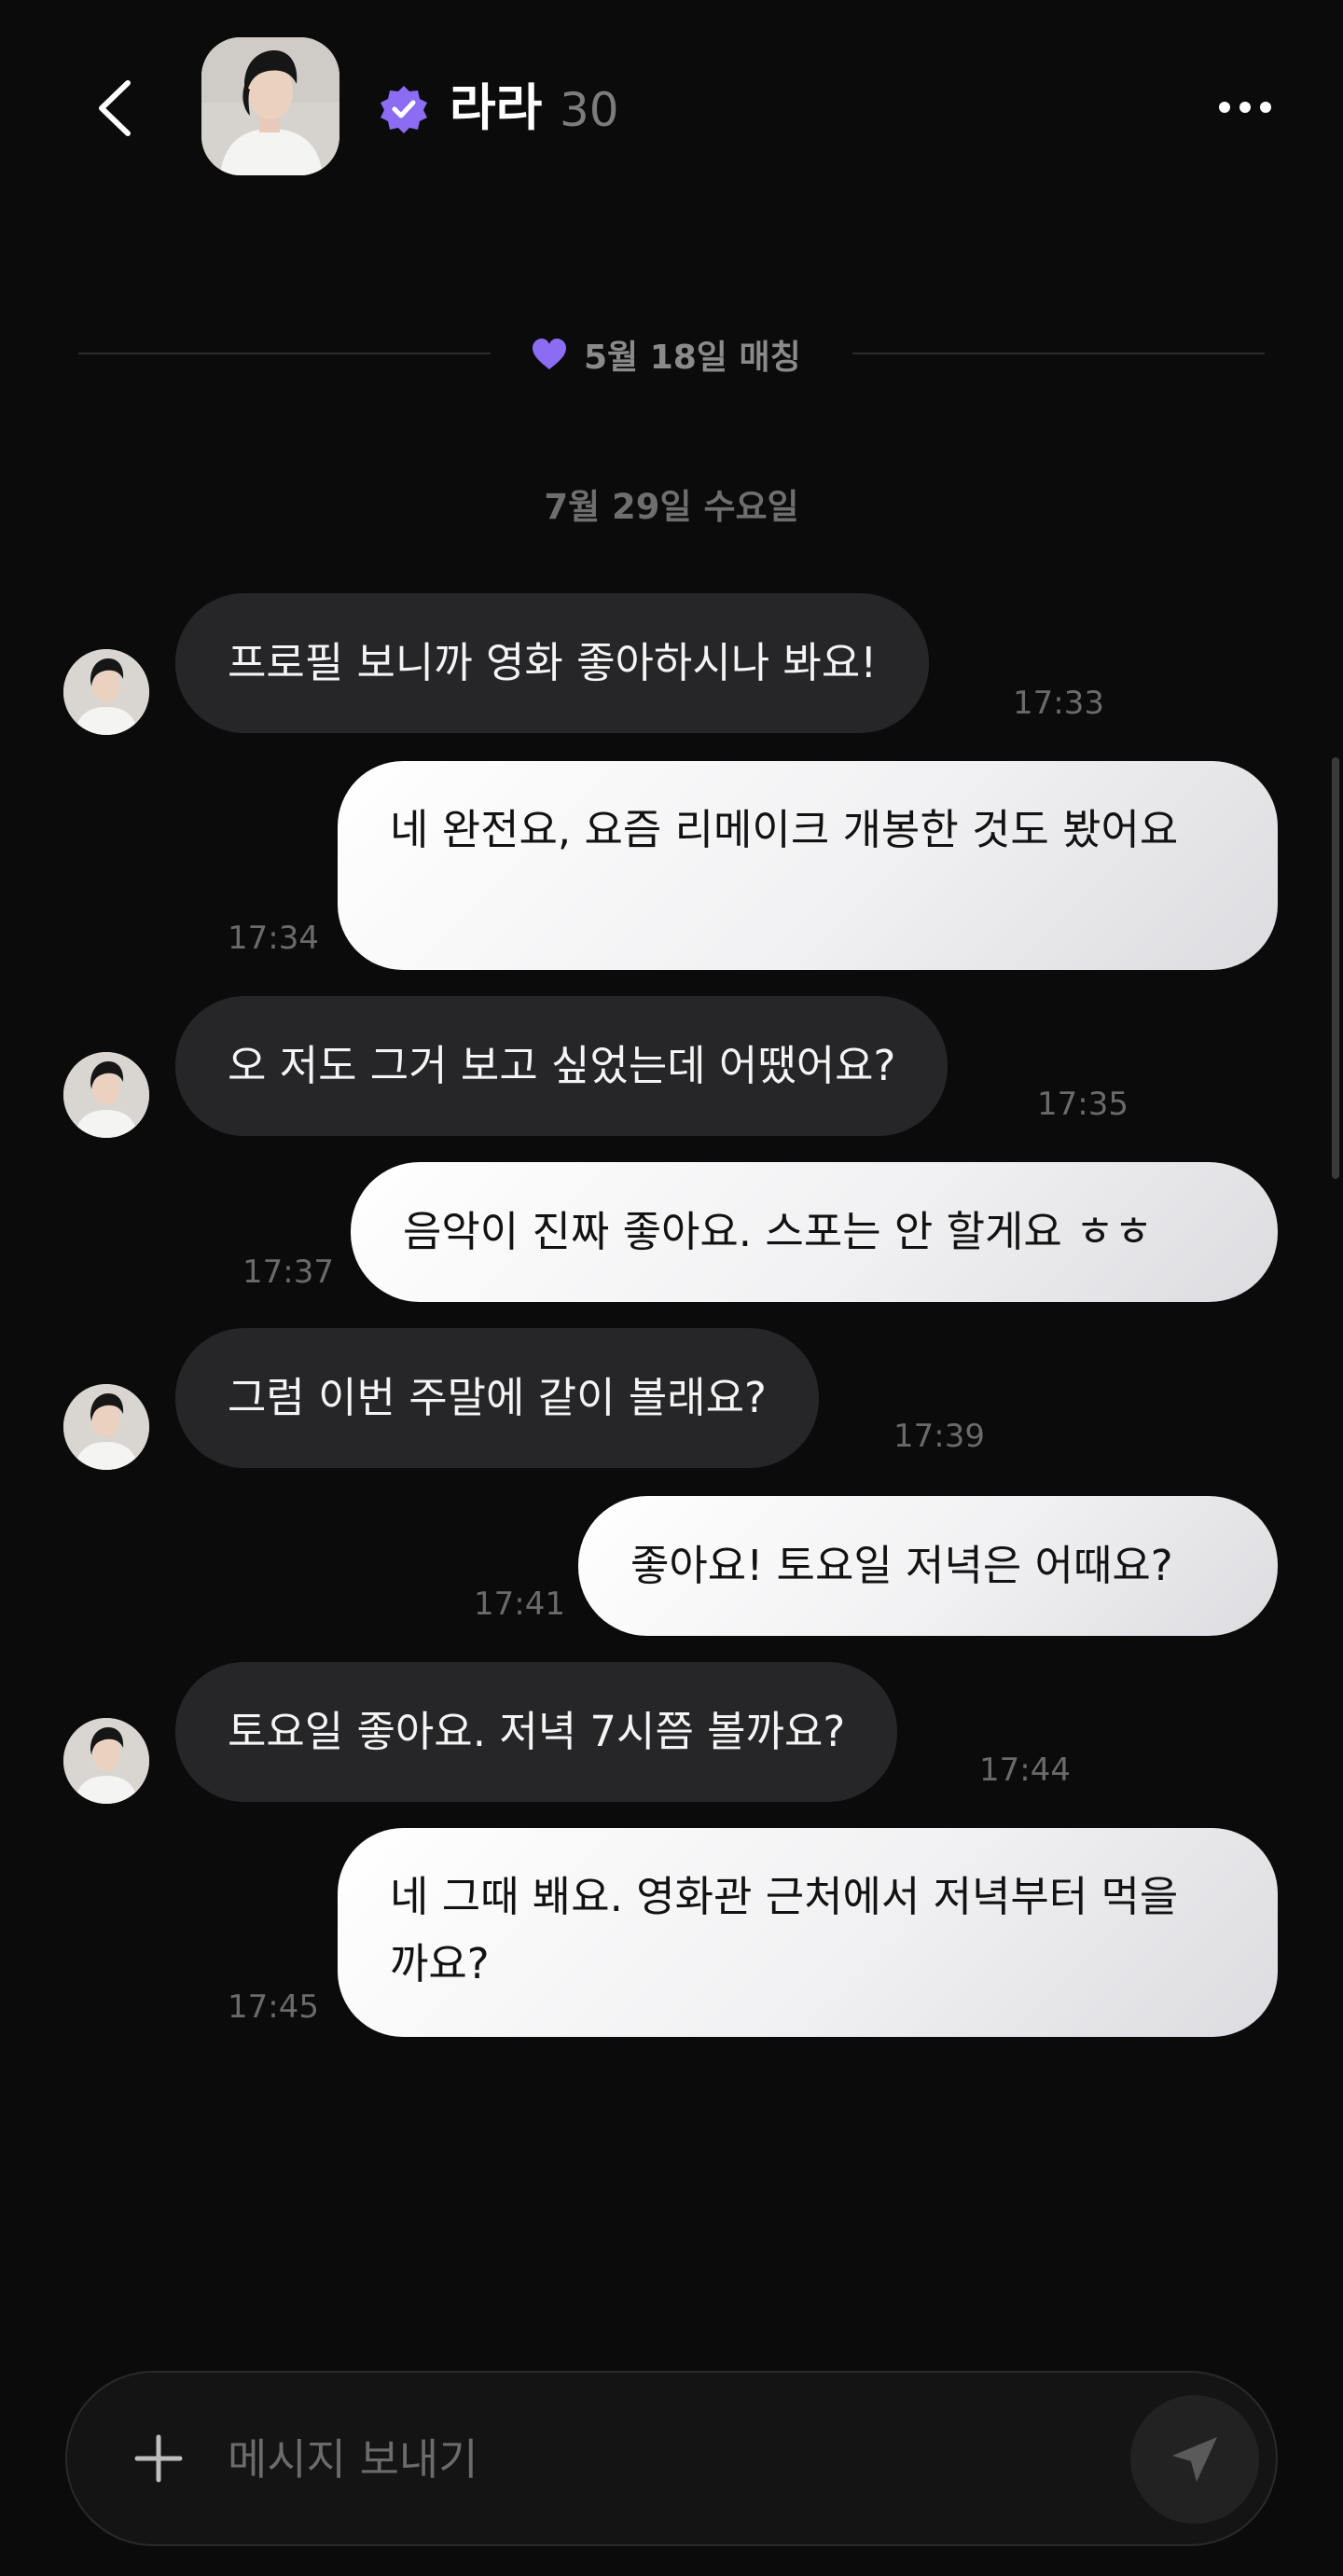 The width and height of the screenshot is (1343, 2576). What do you see at coordinates (808, 1932) in the screenshot?
I see `message-bubble-outgoing: 네 그때 봬요. 영화관 근처에서 저녁부터 먹을까요?` at bounding box center [808, 1932].